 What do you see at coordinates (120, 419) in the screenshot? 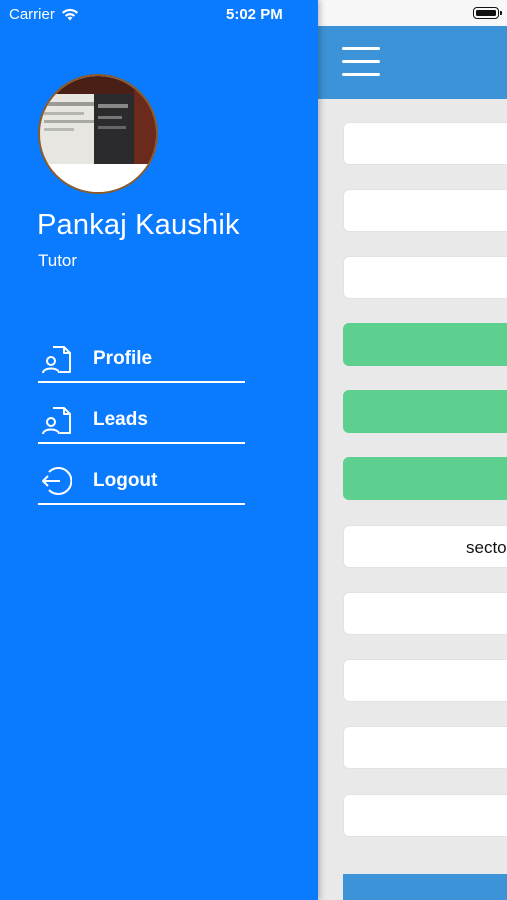
I see `menu-item-label: Leads` at bounding box center [120, 419].